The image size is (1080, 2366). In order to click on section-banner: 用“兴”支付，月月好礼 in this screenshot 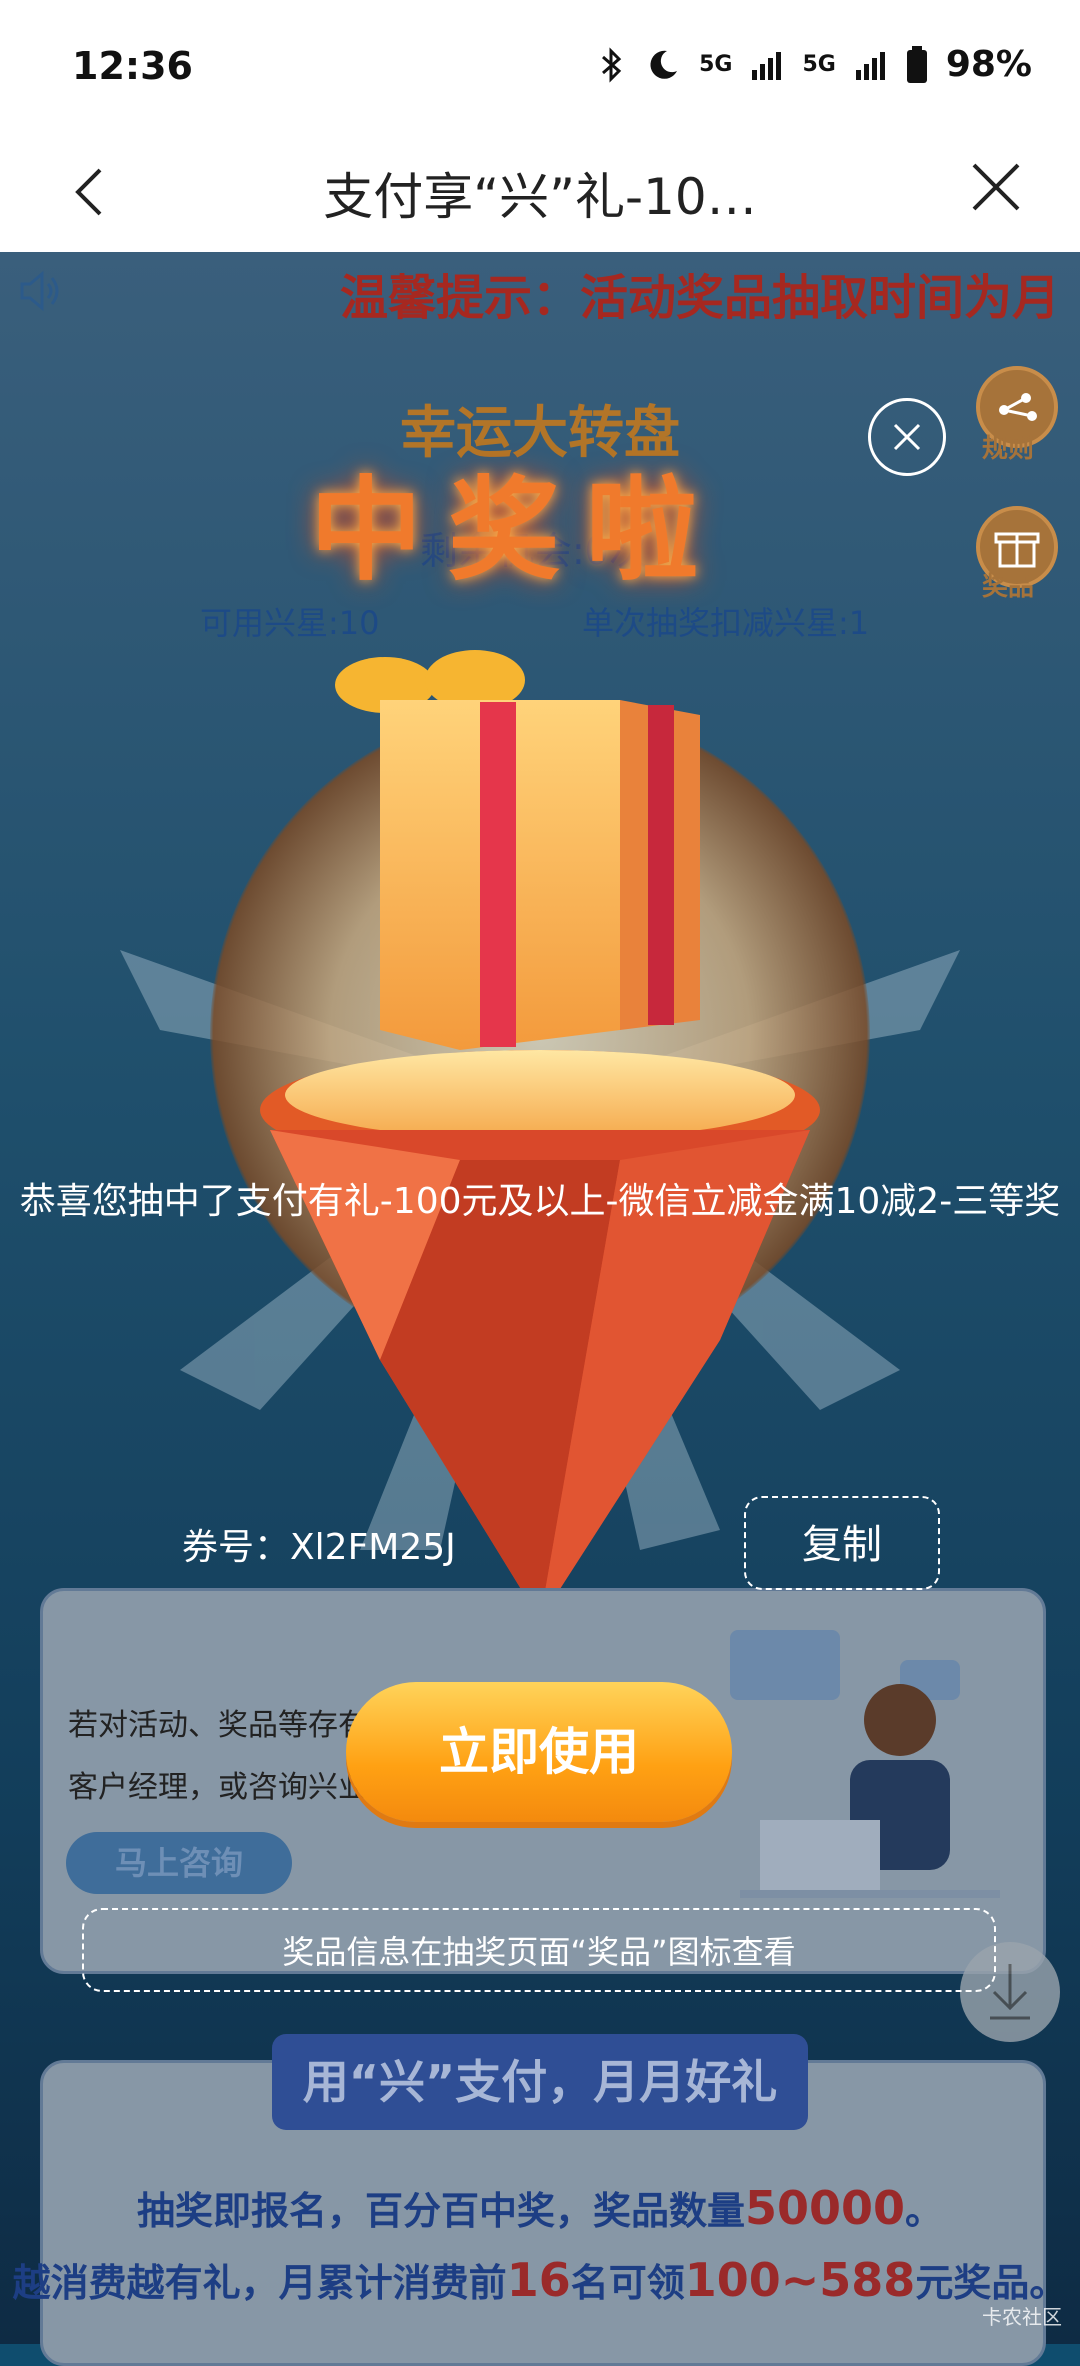, I will do `click(540, 2082)`.